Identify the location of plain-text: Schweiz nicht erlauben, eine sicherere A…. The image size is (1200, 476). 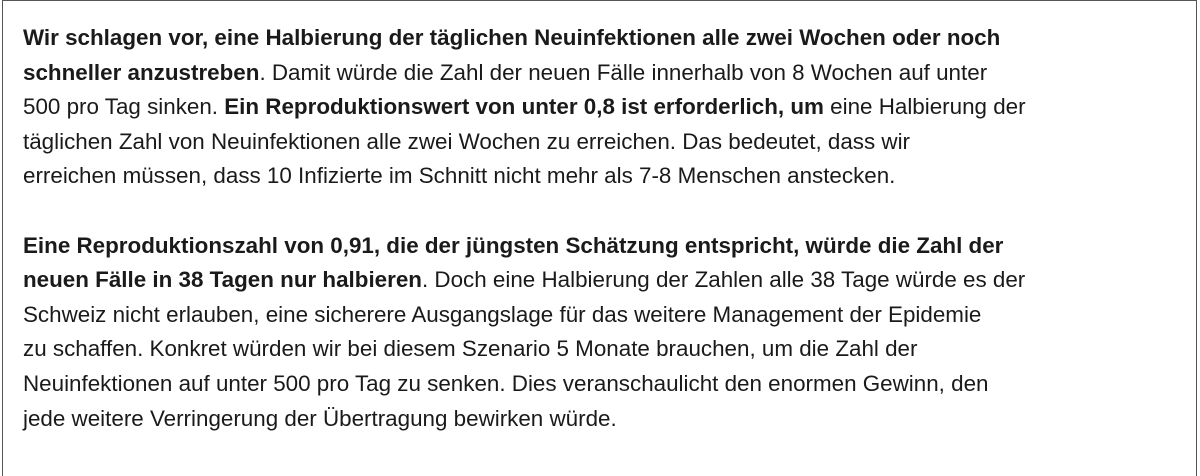
(502, 314).